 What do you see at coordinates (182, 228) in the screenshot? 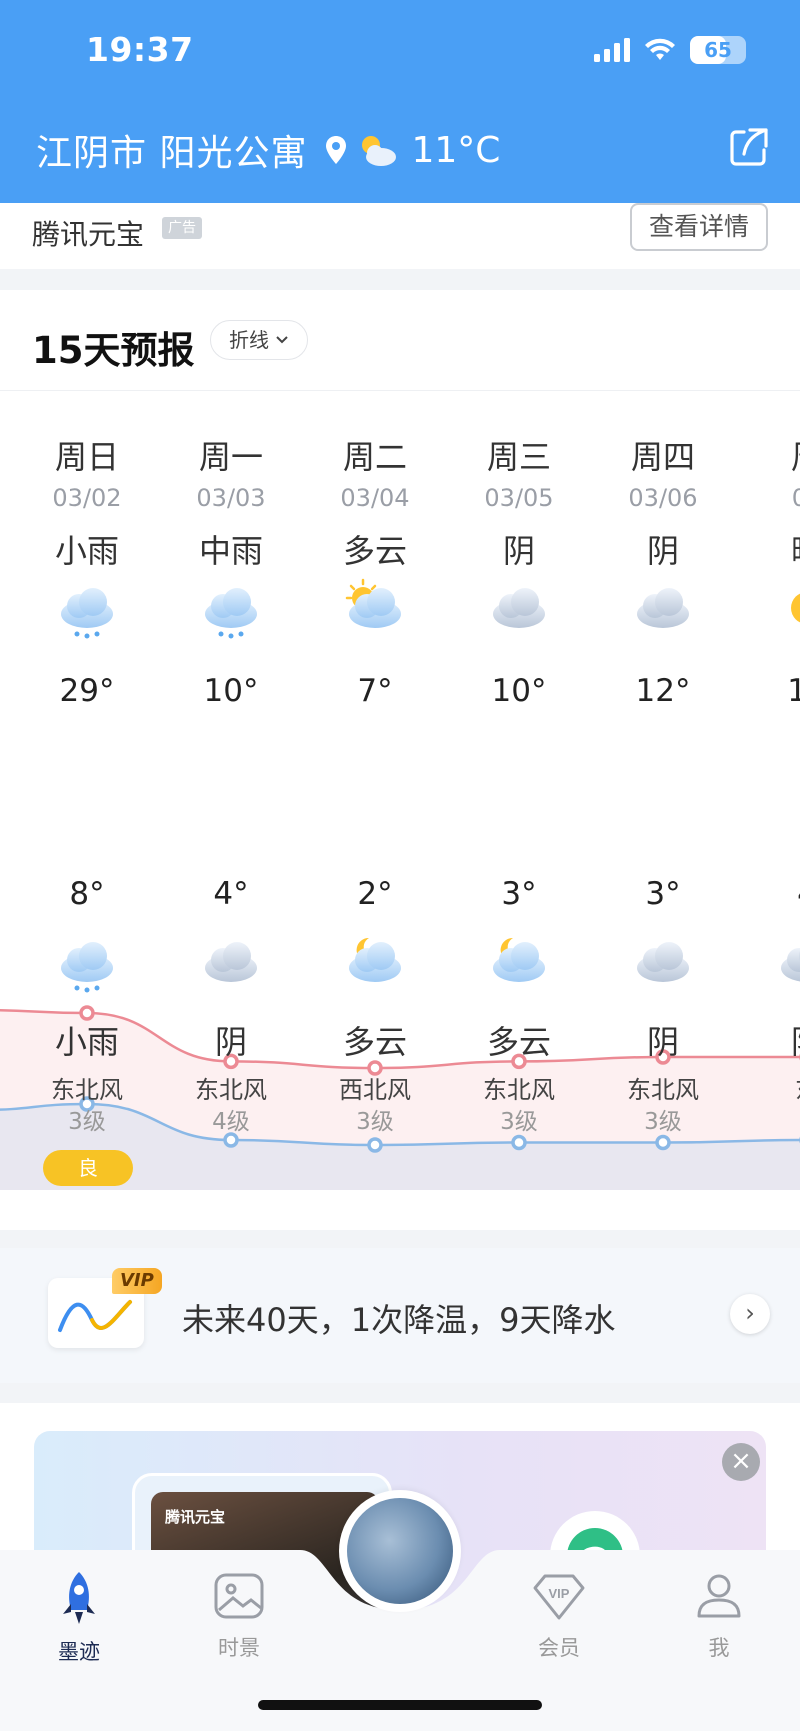
I see `ad-tag: 广告` at bounding box center [182, 228].